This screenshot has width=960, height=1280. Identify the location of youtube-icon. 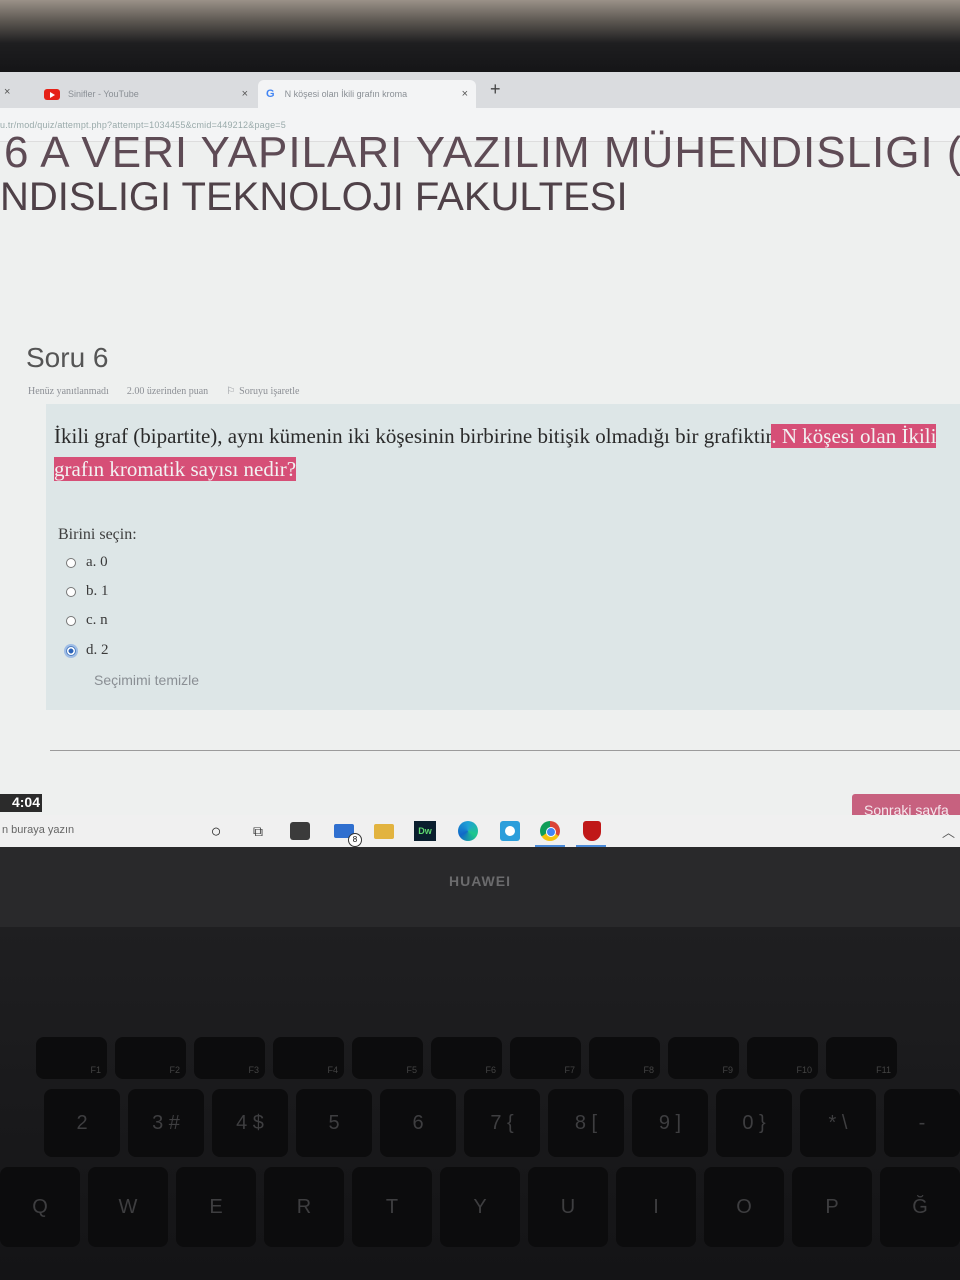
(52, 94).